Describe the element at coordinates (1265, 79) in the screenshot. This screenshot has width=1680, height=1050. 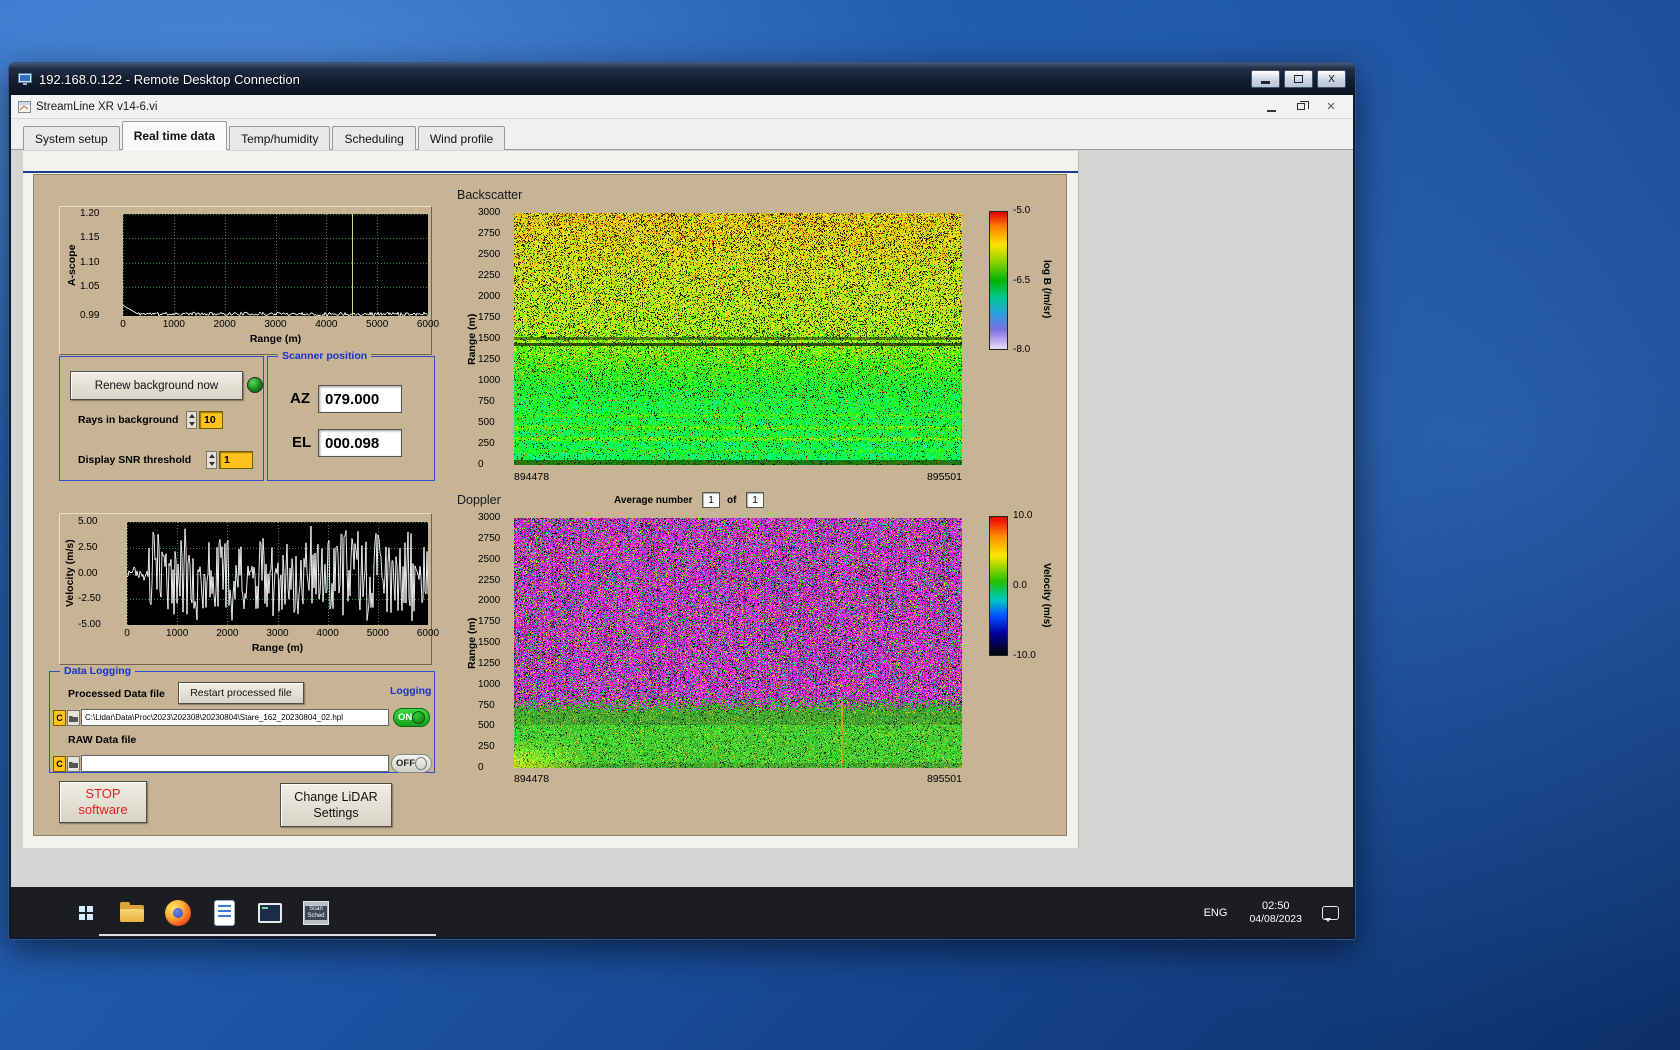
I see `rdp-minimize-button` at that location.